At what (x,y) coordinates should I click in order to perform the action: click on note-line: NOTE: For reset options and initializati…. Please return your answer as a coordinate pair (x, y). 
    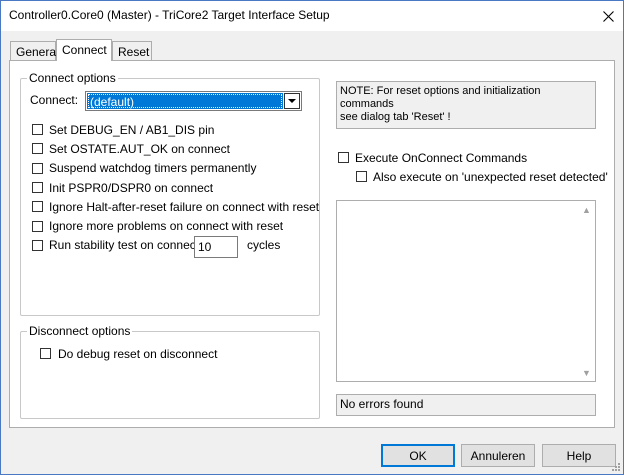
    Looking at the image, I should click on (440, 97).